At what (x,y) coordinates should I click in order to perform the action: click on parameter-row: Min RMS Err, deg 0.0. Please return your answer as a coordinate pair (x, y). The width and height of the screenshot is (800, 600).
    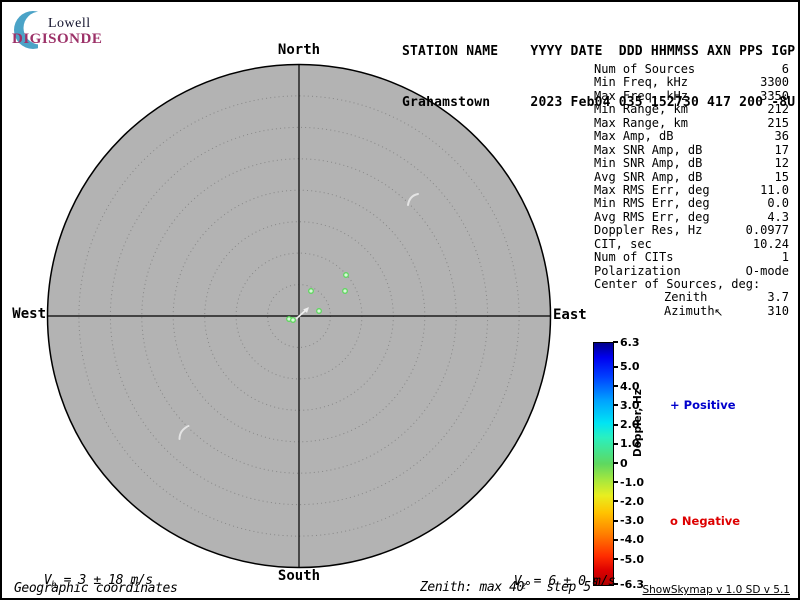
    Looking at the image, I should click on (691, 203).